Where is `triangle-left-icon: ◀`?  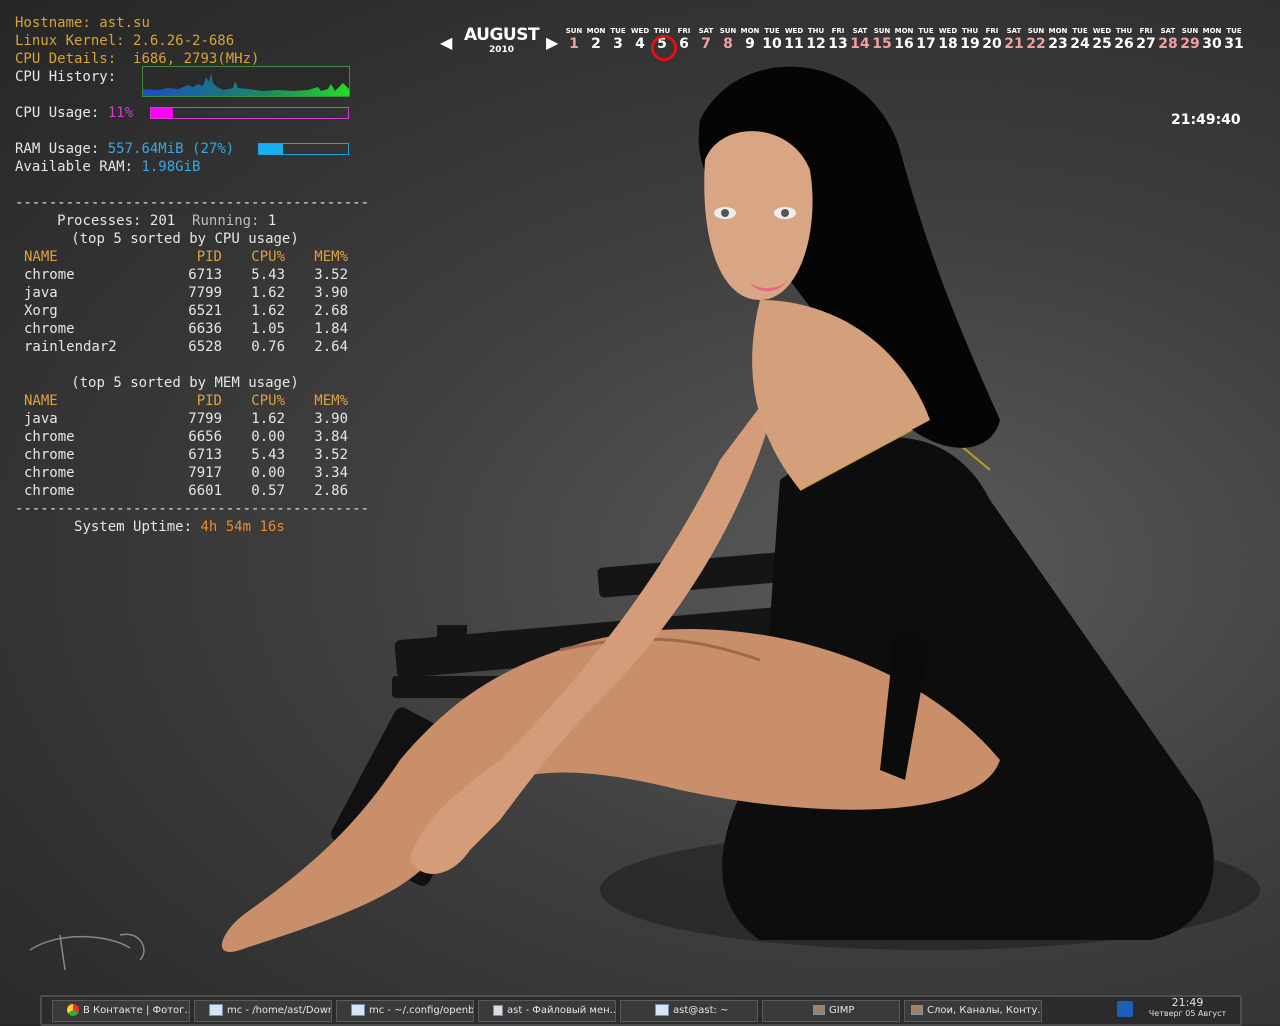
triangle-left-icon: ◀ is located at coordinates (446, 42).